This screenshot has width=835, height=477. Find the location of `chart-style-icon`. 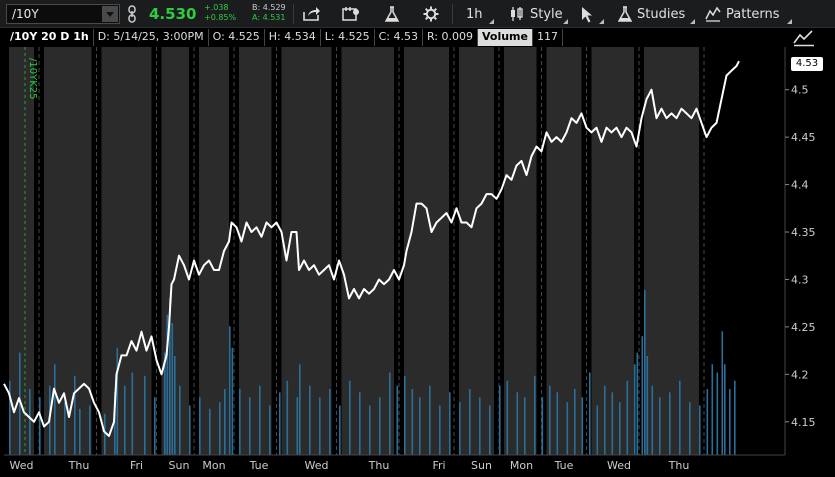

chart-style-icon is located at coordinates (804, 38).